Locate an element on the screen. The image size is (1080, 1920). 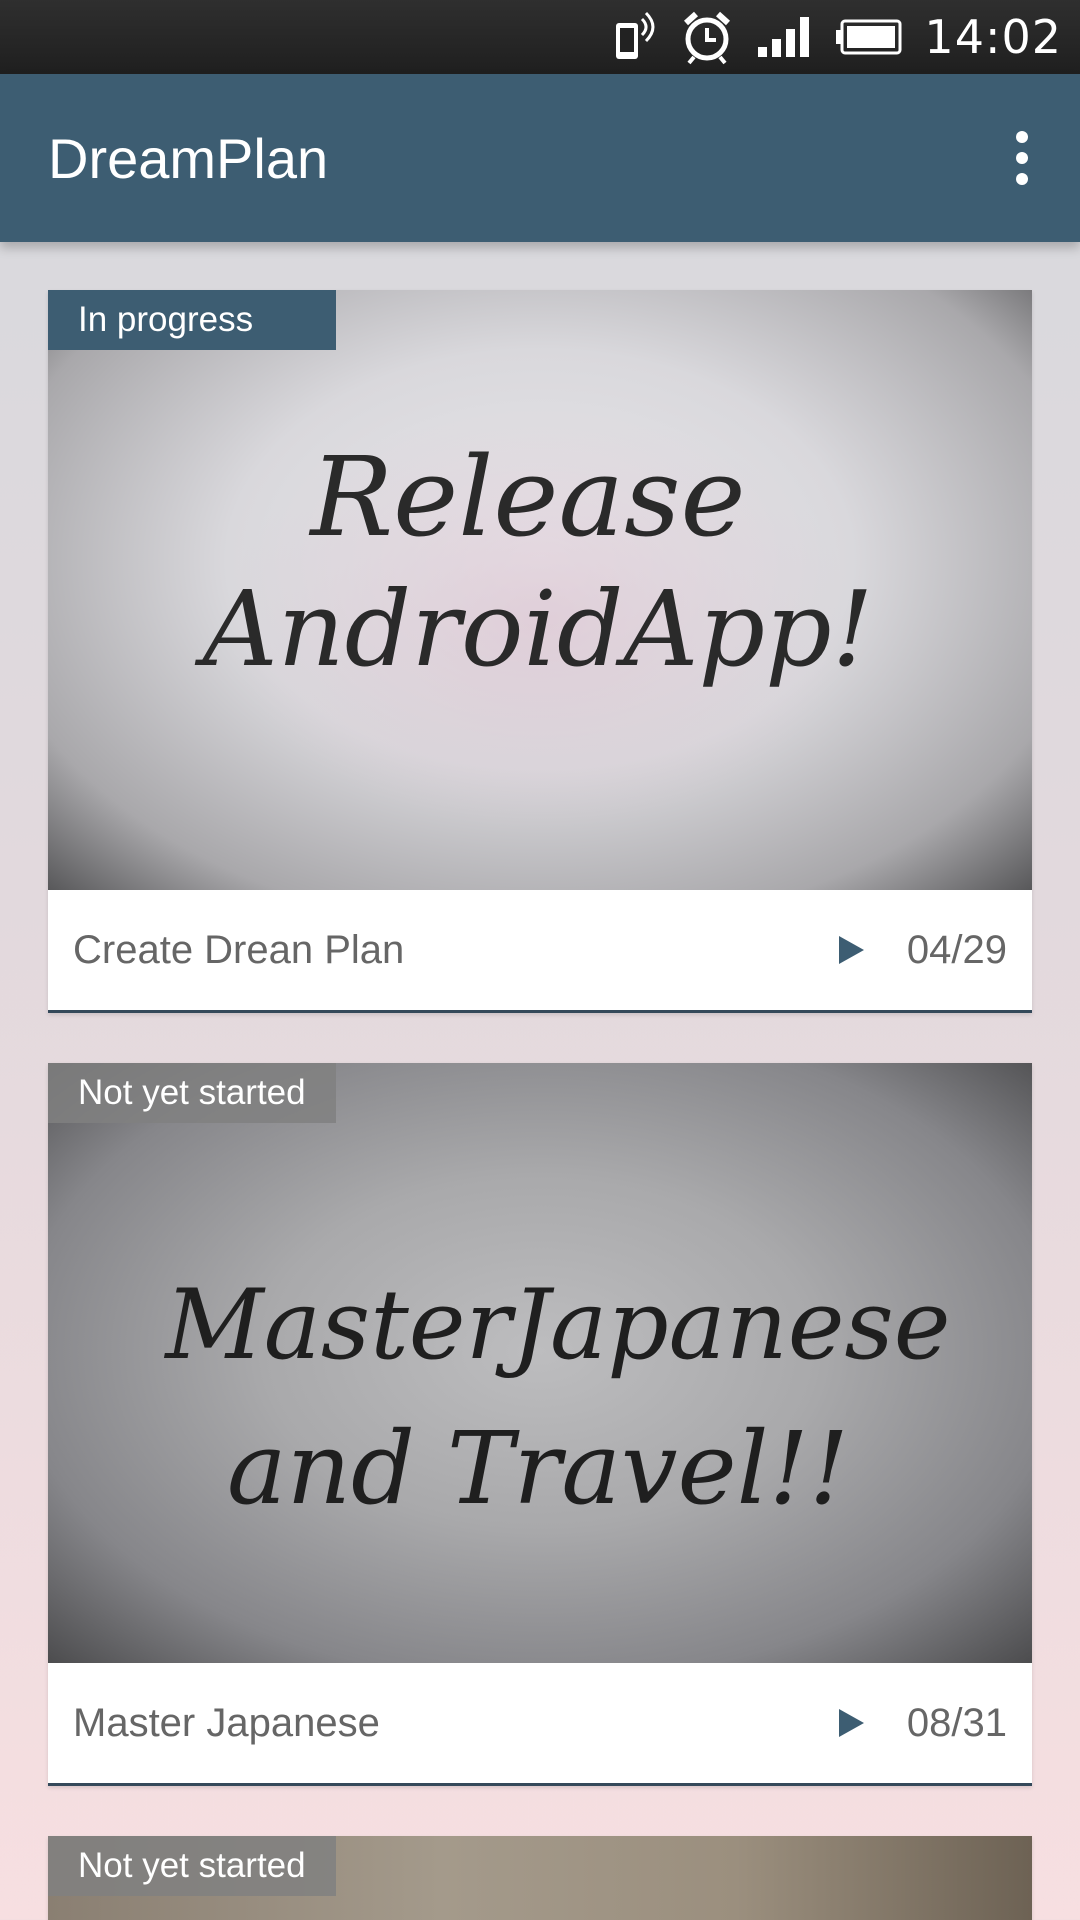
alarm-icon is located at coordinates (707, 37).